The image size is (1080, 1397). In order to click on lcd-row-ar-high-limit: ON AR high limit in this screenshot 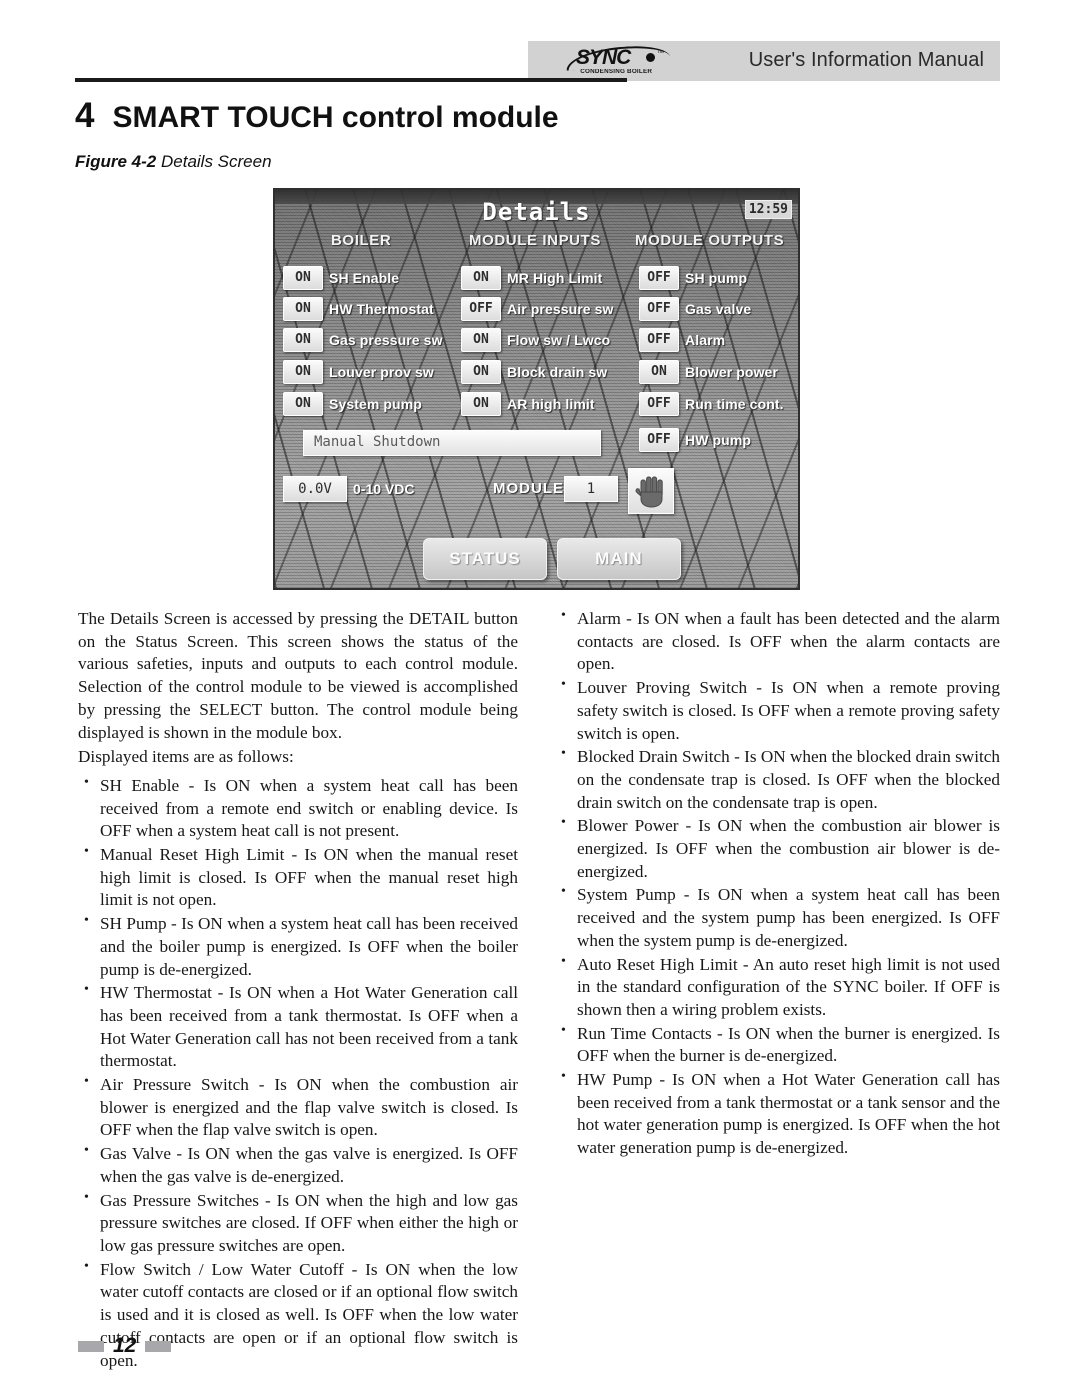, I will do `click(528, 407)`.